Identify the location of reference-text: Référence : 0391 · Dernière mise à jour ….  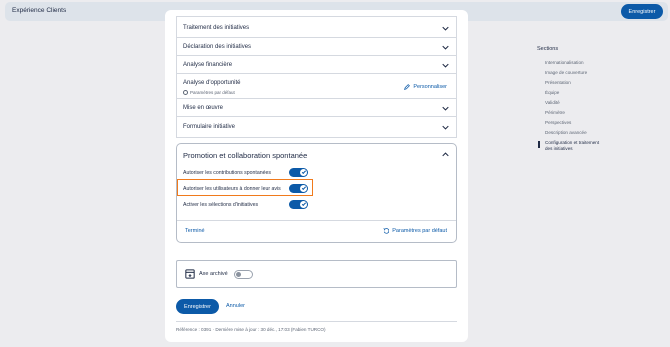
(251, 329).